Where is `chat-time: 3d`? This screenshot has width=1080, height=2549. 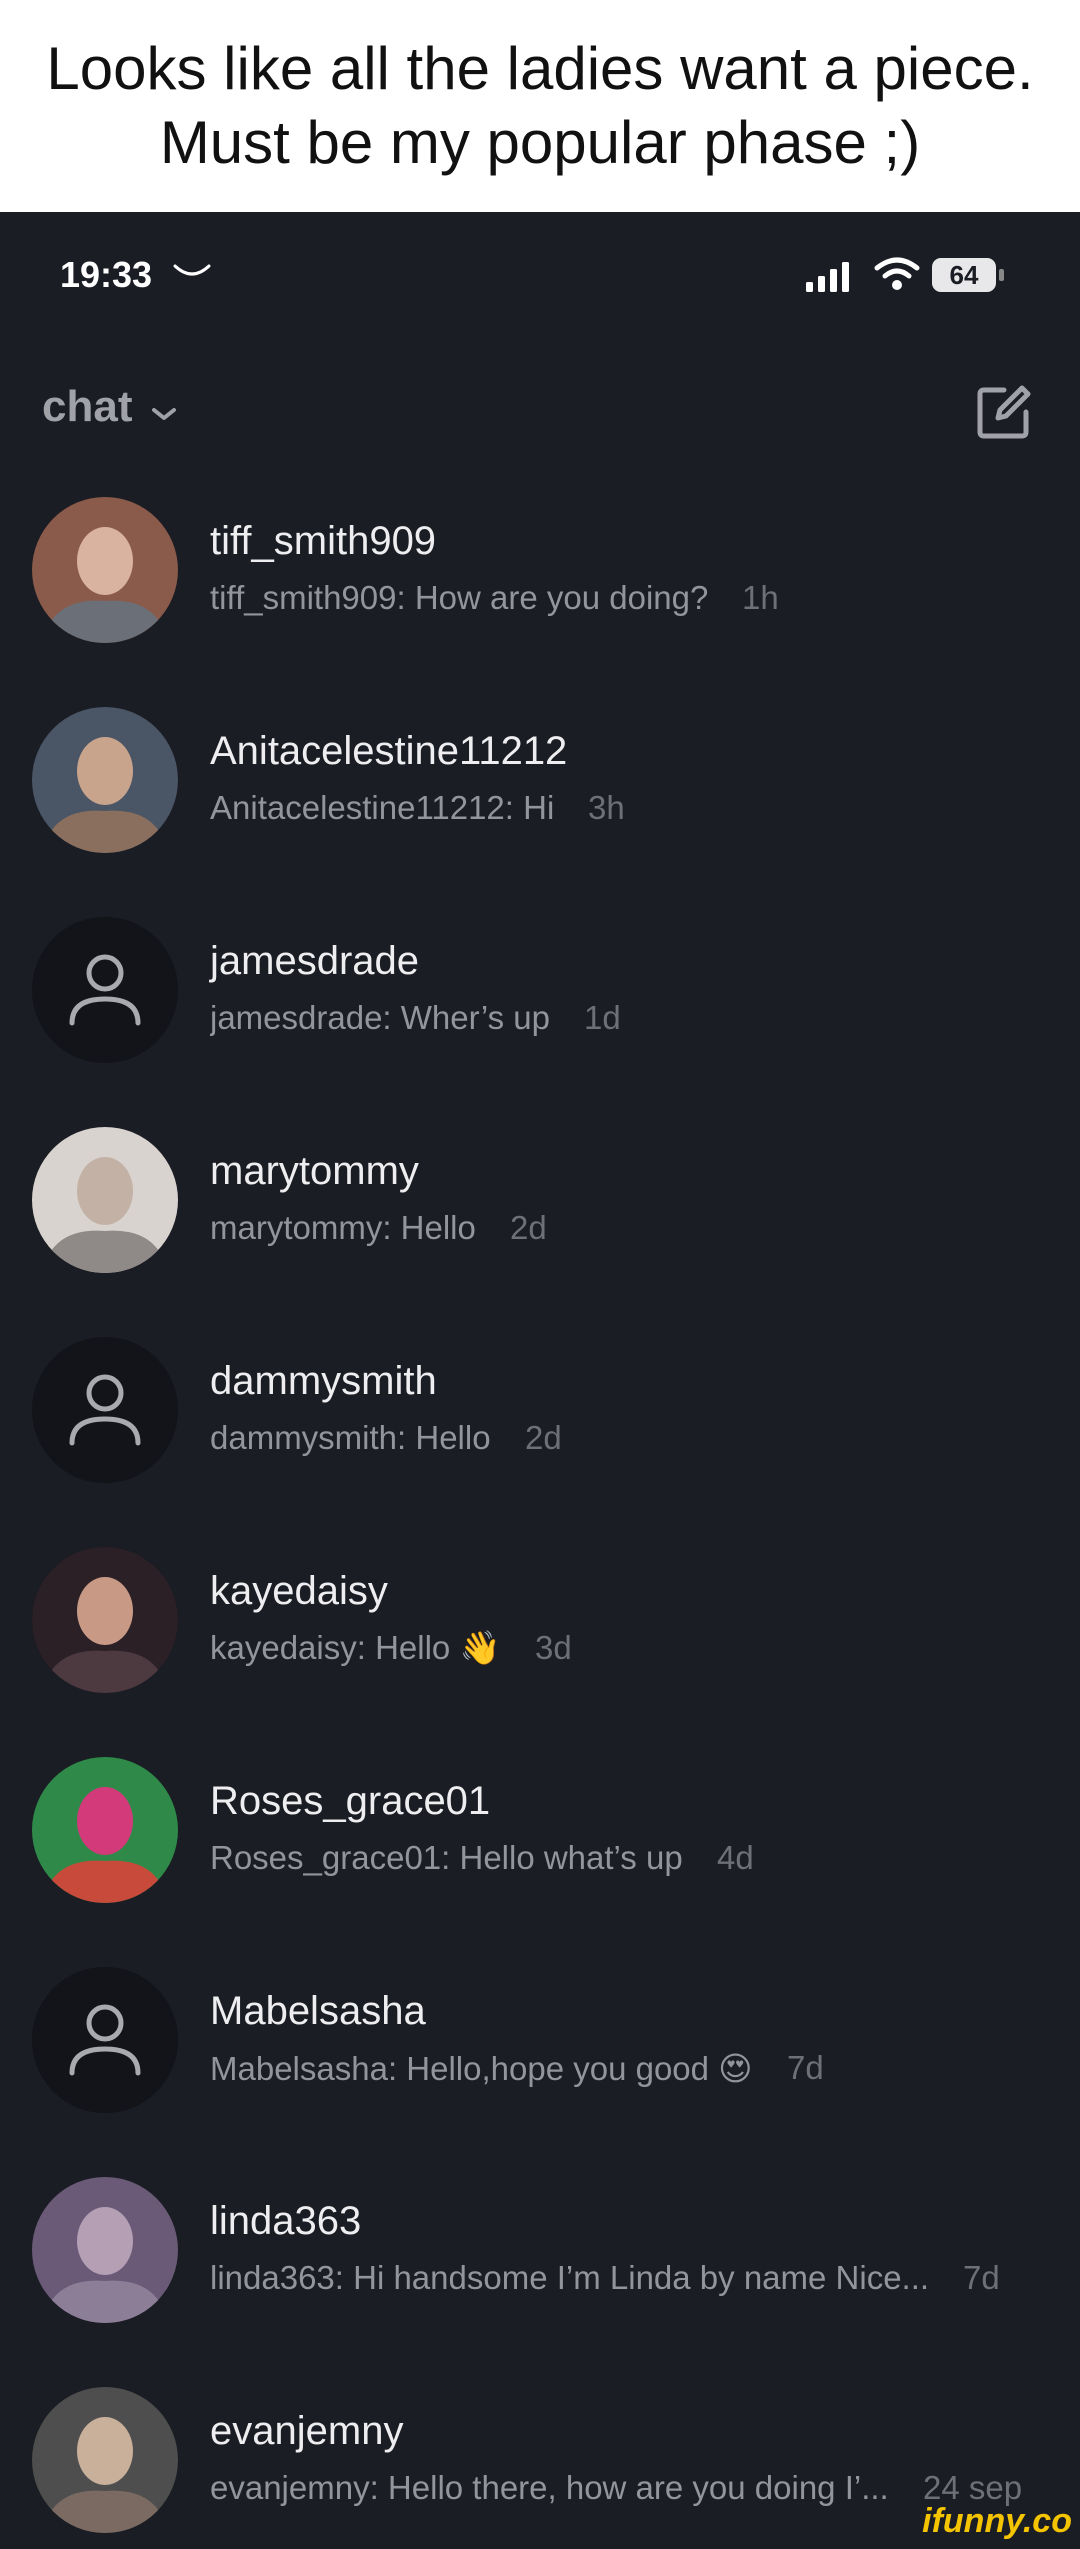 chat-time: 3d is located at coordinates (553, 1647).